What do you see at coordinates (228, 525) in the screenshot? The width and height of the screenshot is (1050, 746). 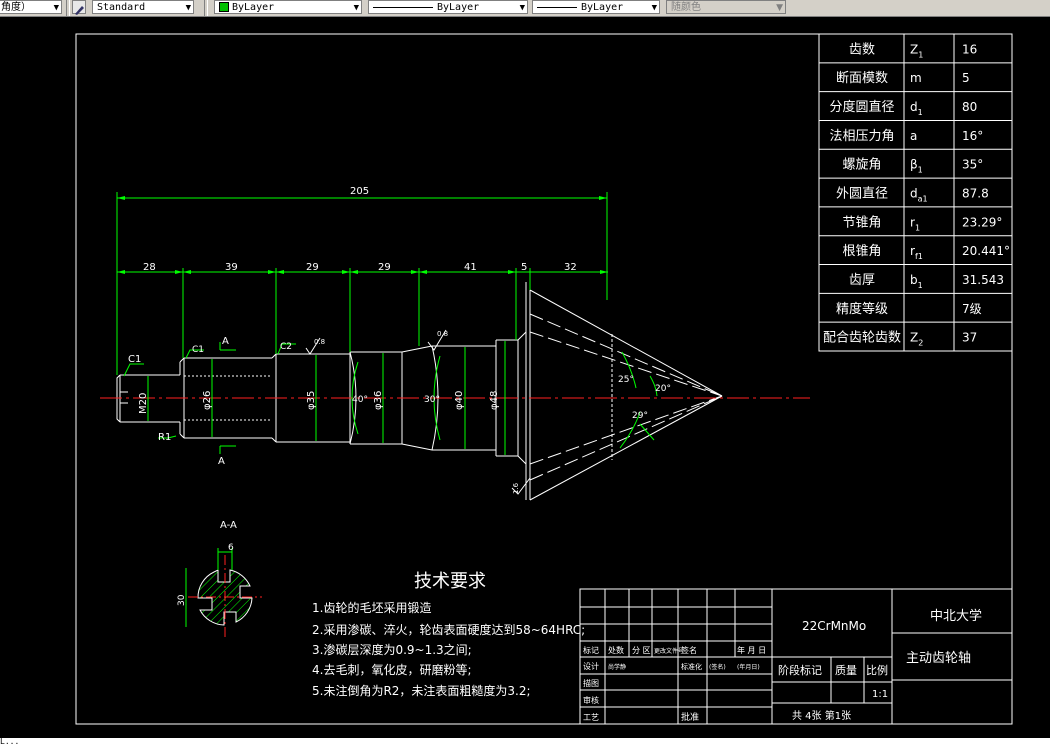 I see `section-title: A-A` at bounding box center [228, 525].